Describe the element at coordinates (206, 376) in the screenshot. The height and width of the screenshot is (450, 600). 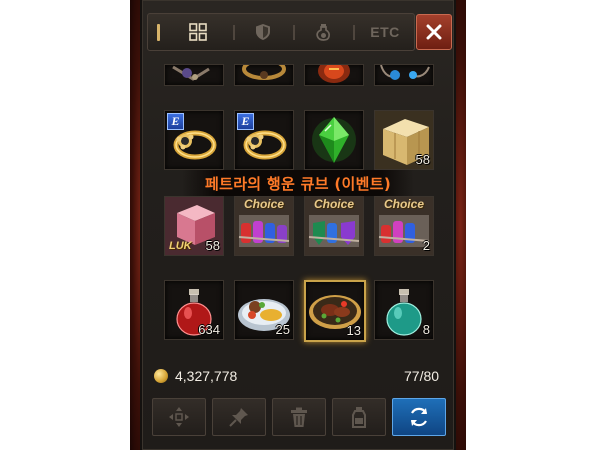
I see `gold-amount: 4,327,778` at that location.